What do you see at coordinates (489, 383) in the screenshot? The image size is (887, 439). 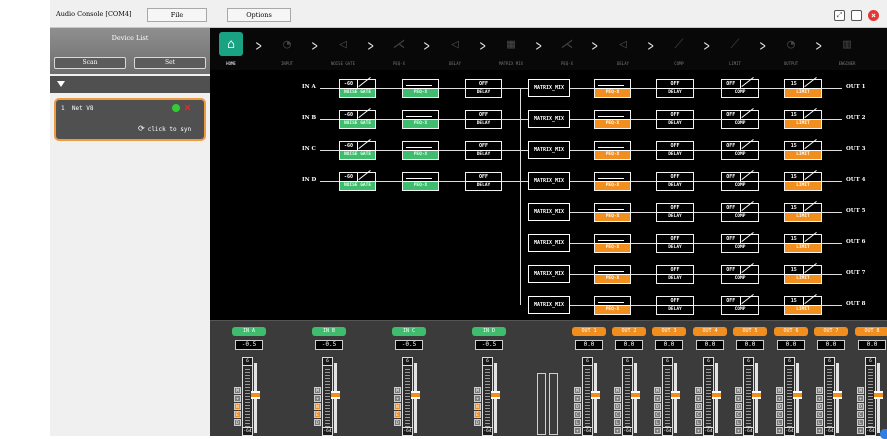 I see `input-channel-strip: IN D -0.5 6 -64 M + N E D` at bounding box center [489, 383].